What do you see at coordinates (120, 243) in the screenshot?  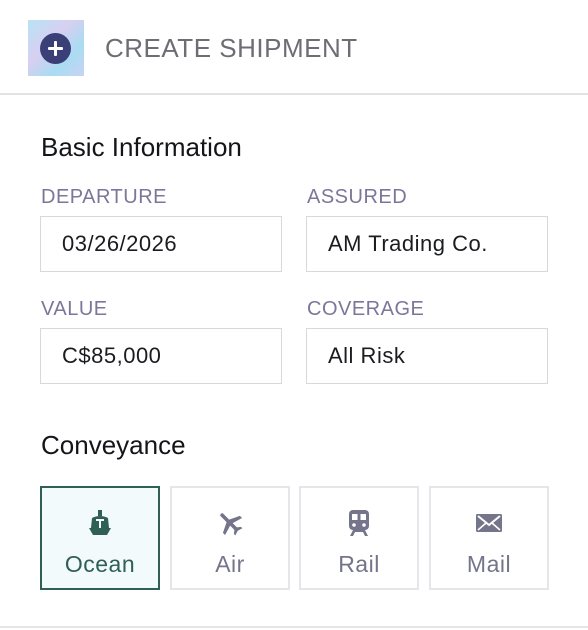 I see `departure-value: 03/26/2026` at bounding box center [120, 243].